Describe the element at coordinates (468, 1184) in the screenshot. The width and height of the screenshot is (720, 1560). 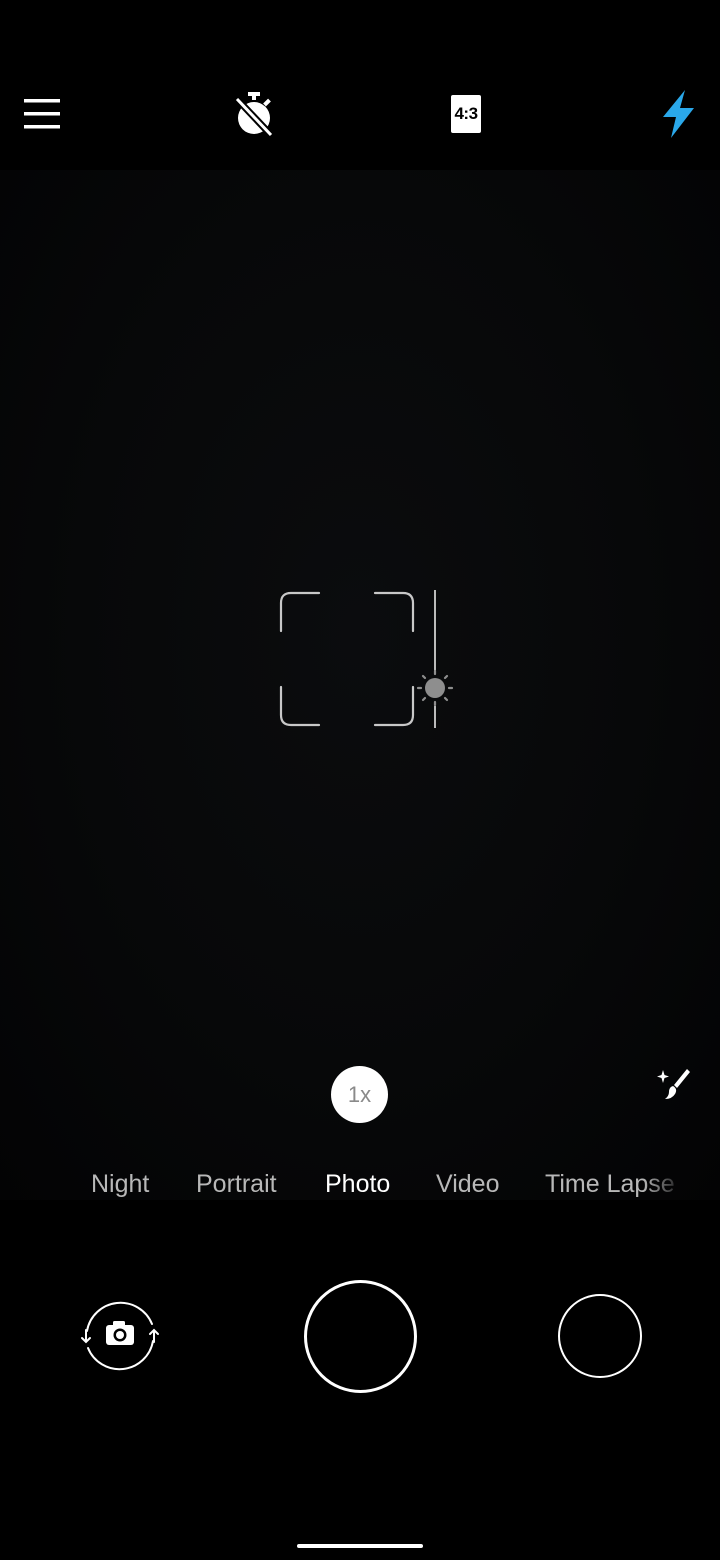
I see `mode-video: Video` at that location.